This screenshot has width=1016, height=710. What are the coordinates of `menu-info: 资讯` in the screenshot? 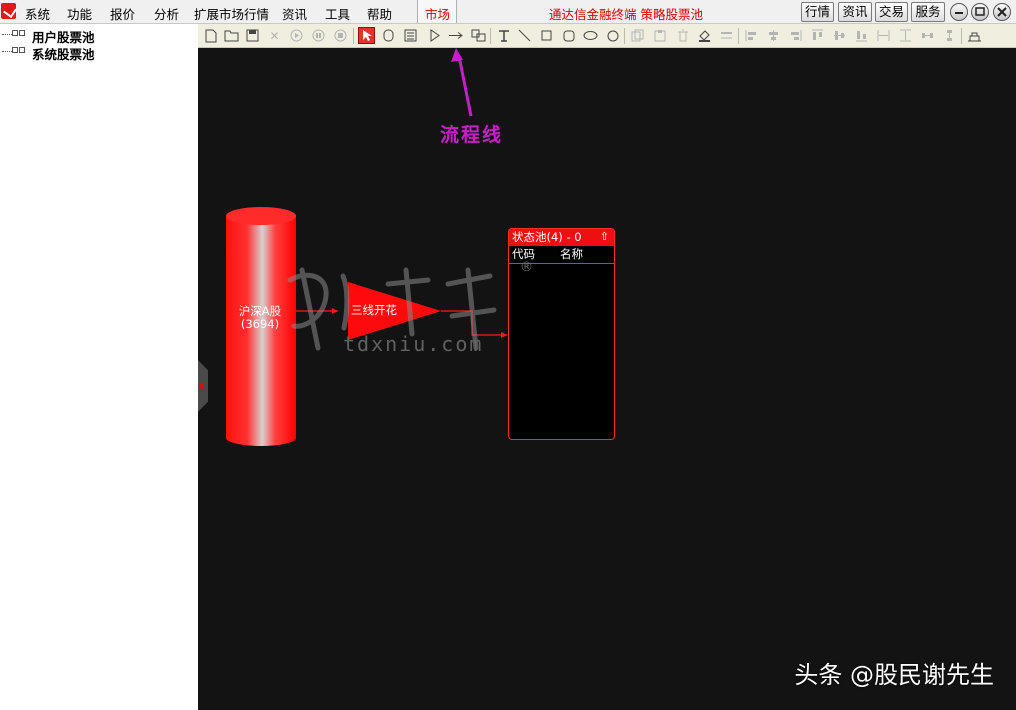 It's located at (294, 13).